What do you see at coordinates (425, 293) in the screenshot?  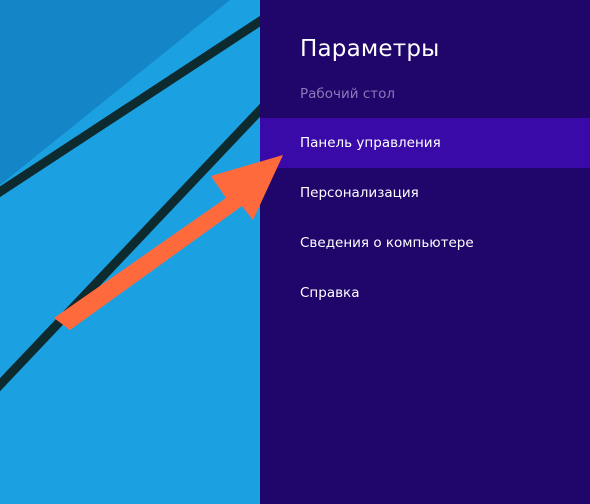 I see `menu-item-help: Справка` at bounding box center [425, 293].